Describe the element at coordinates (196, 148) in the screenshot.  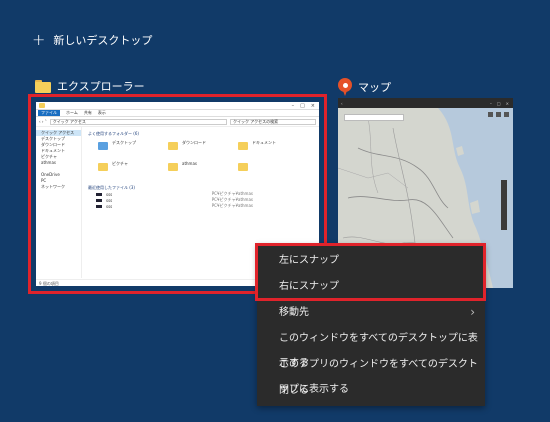
I see `folder-tile: ダウンロード` at that location.